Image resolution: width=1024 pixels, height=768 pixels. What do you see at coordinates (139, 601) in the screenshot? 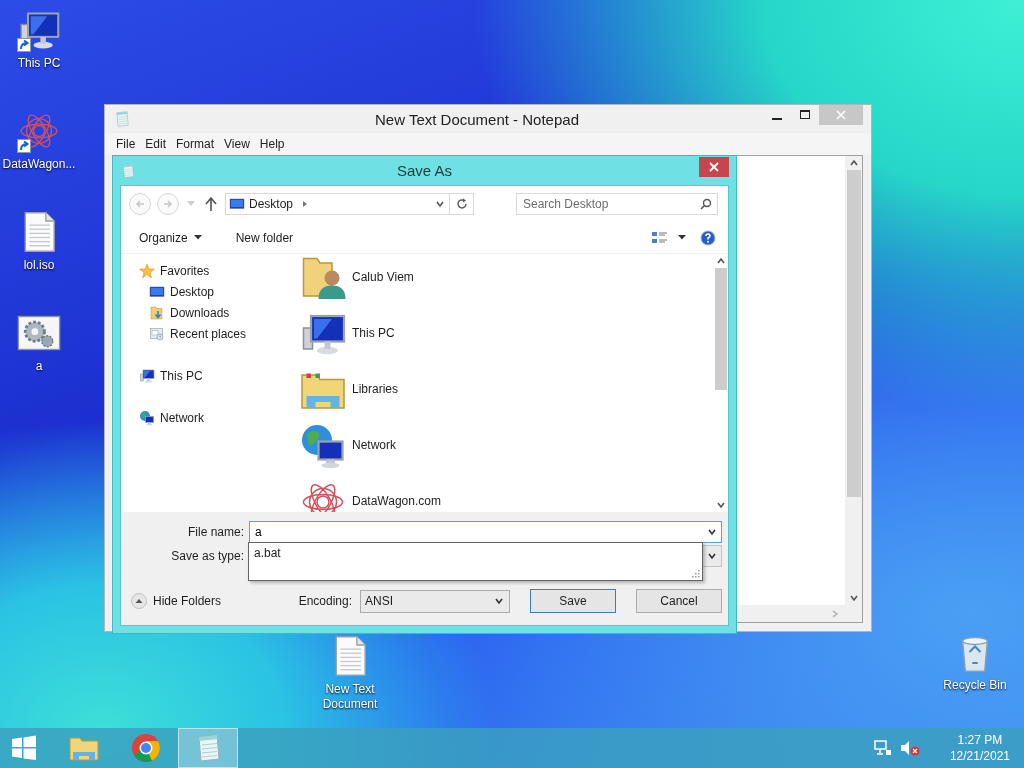
I see `collapse-icon` at bounding box center [139, 601].